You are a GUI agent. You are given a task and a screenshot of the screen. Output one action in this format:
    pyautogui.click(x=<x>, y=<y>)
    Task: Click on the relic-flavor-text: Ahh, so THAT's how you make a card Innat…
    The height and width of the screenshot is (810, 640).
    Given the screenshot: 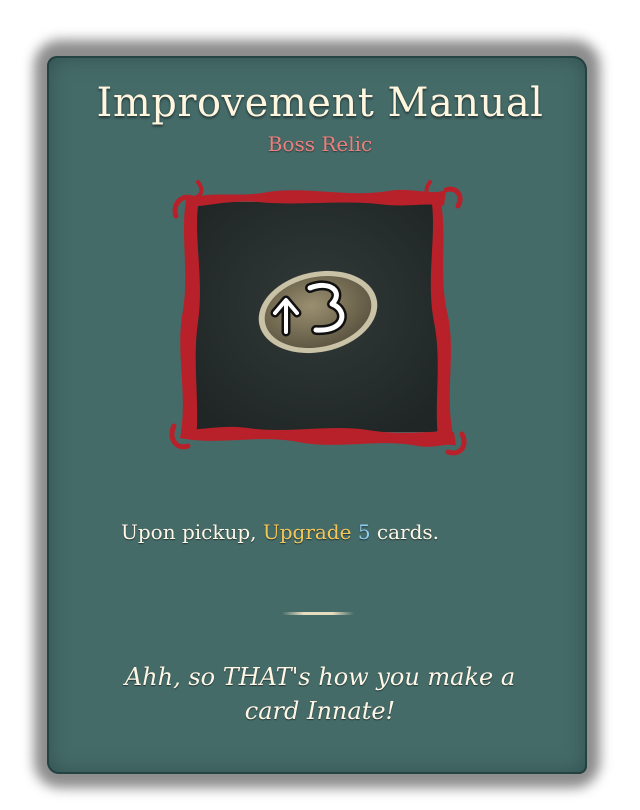 What is the action you would take?
    pyautogui.click(x=320, y=694)
    